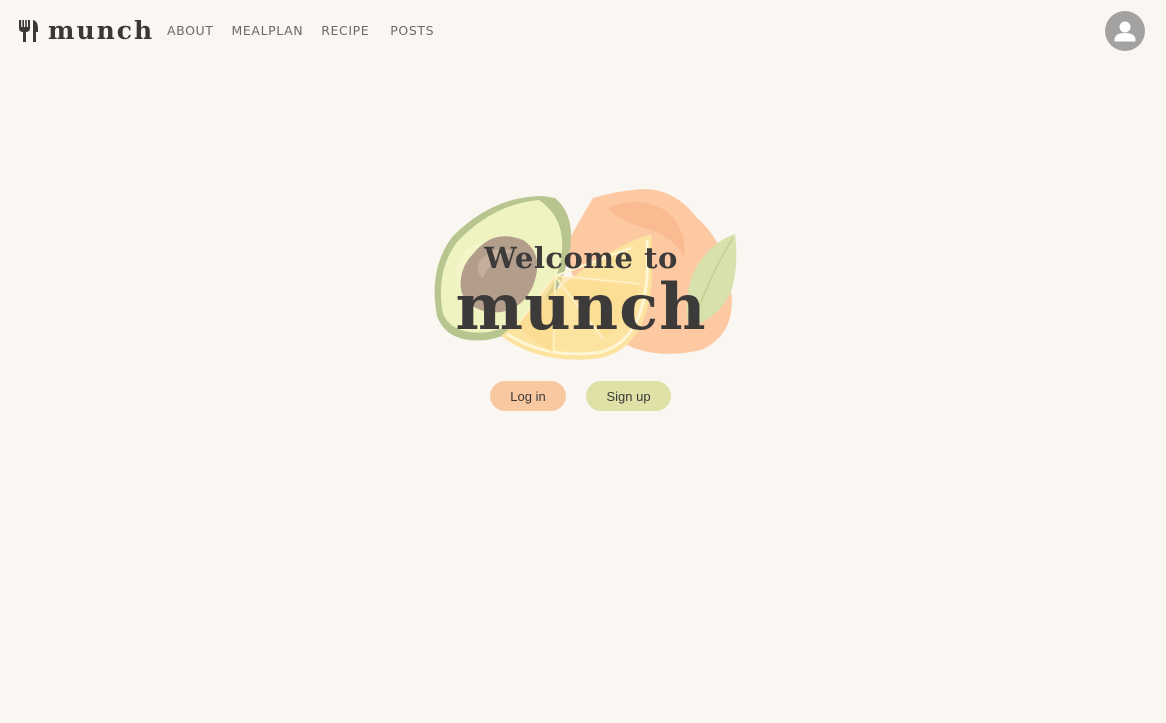 Image resolution: width=1166 pixels, height=723 pixels. What do you see at coordinates (101, 30) in the screenshot?
I see `brand-name: munch` at bounding box center [101, 30].